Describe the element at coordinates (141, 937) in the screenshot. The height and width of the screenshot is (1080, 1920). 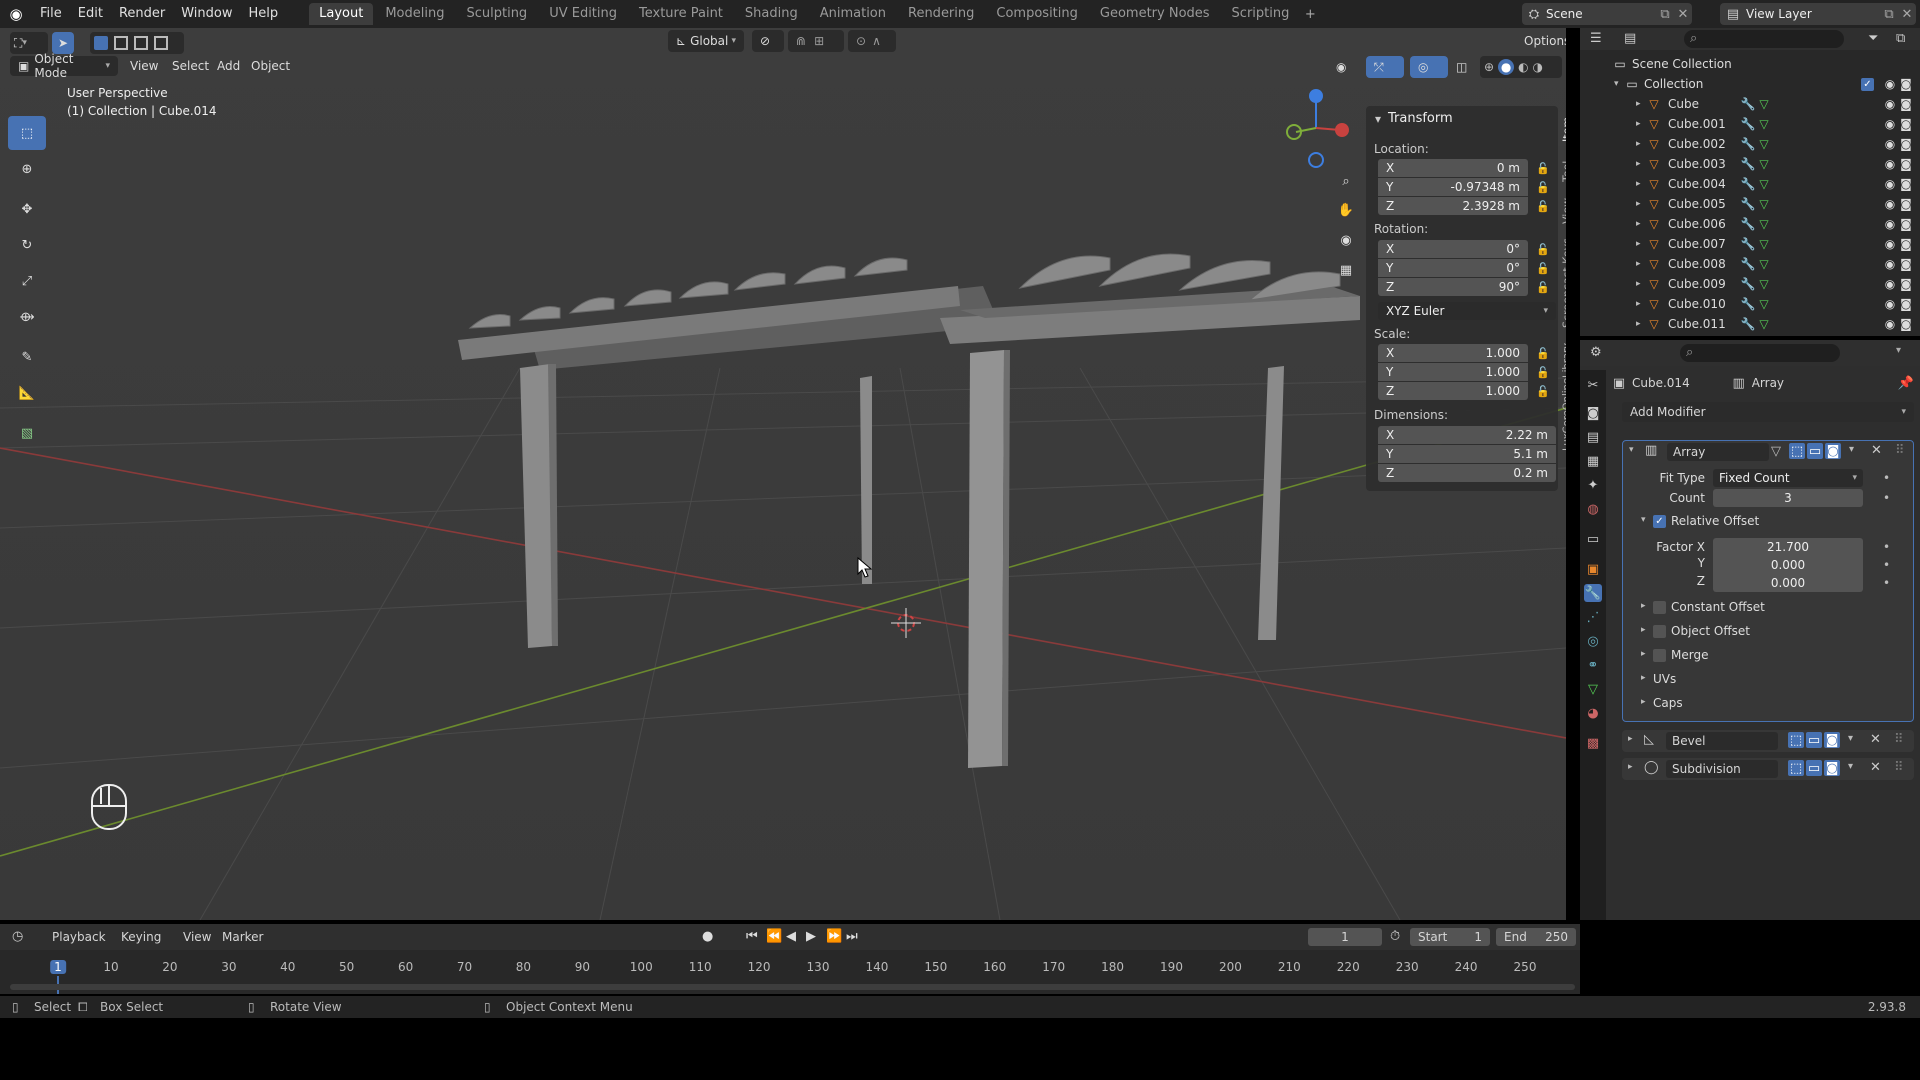
I see `menu-keying: Keying` at that location.